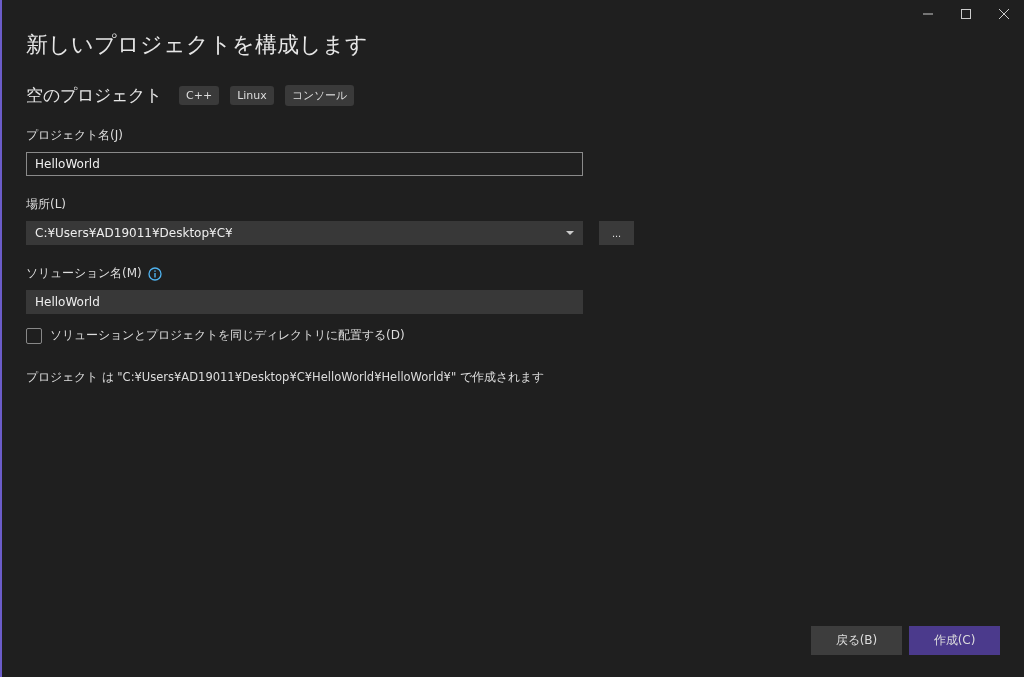 Image resolution: width=1024 pixels, height=677 pixels. What do you see at coordinates (966, 14) in the screenshot?
I see `maximize-icon` at bounding box center [966, 14].